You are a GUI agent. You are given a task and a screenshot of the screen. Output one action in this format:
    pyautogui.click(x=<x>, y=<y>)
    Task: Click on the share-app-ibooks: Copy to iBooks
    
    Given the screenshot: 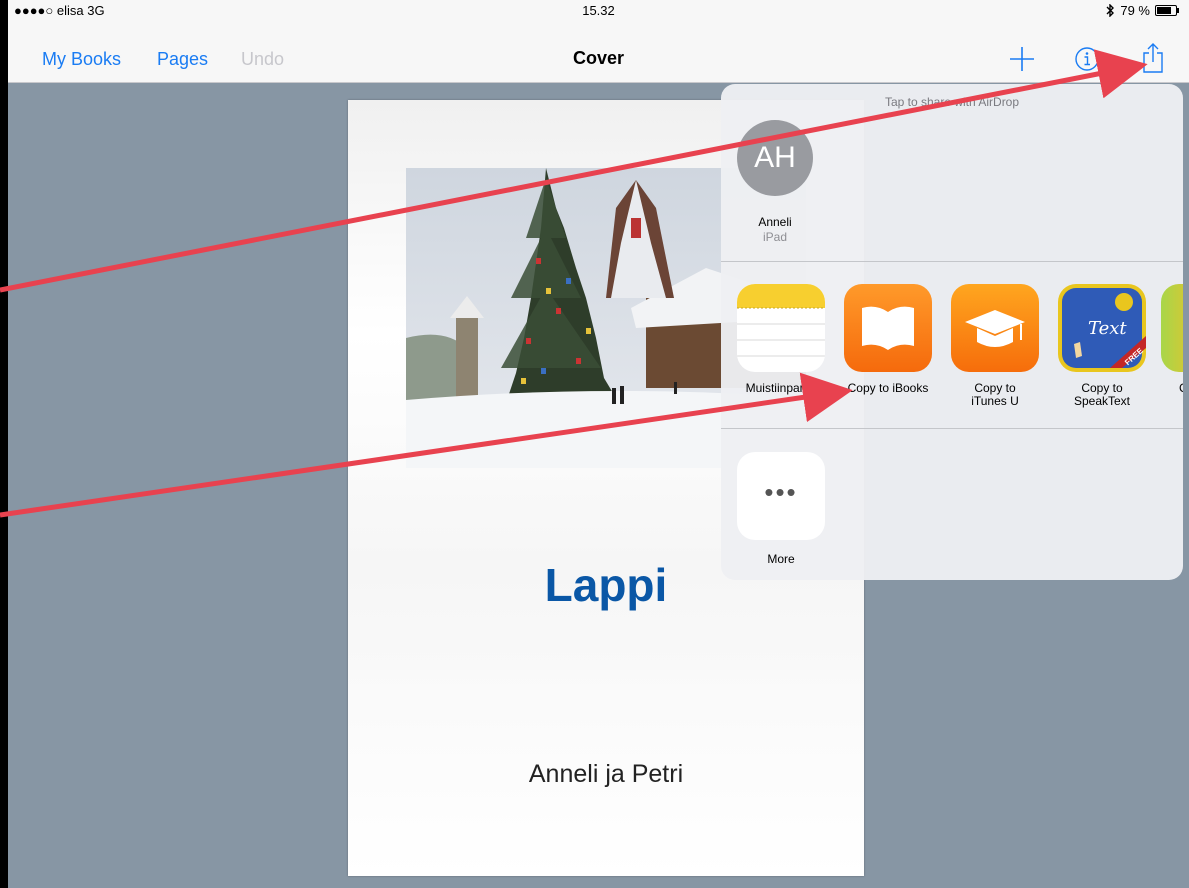 What is the action you would take?
    pyautogui.click(x=888, y=339)
    